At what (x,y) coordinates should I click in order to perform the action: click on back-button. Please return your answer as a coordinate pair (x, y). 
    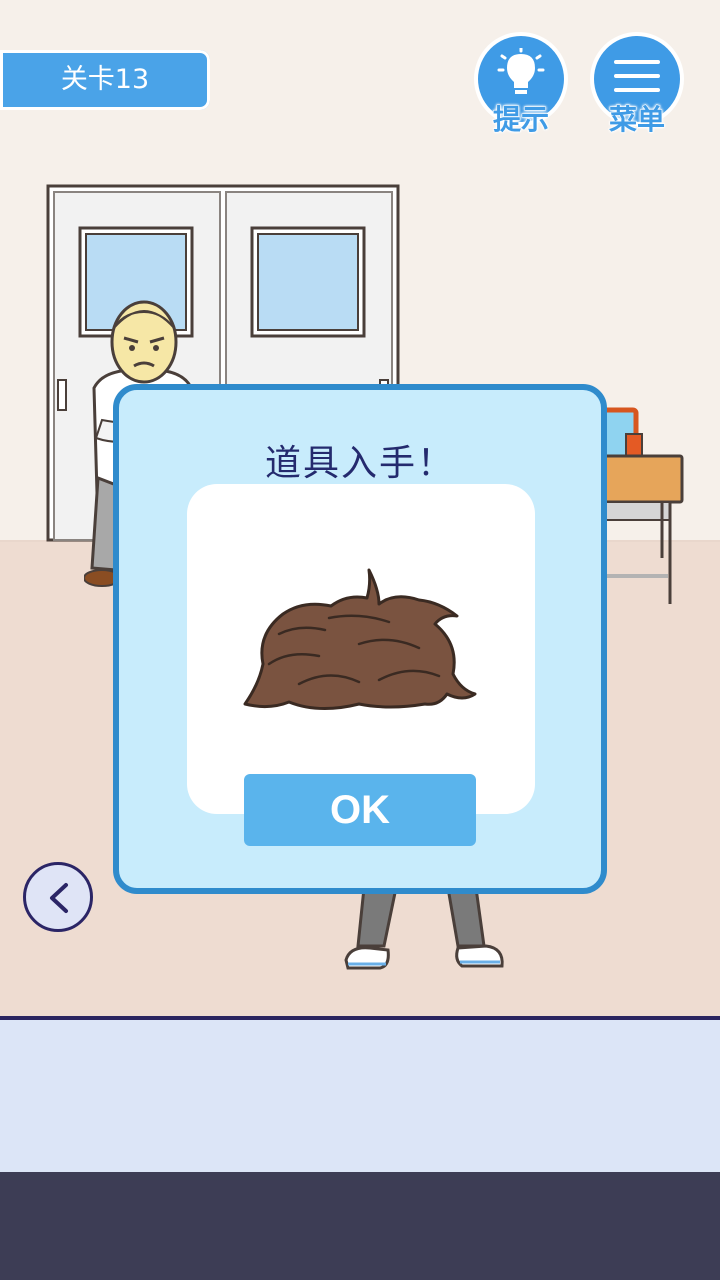
    Looking at the image, I should click on (58, 897).